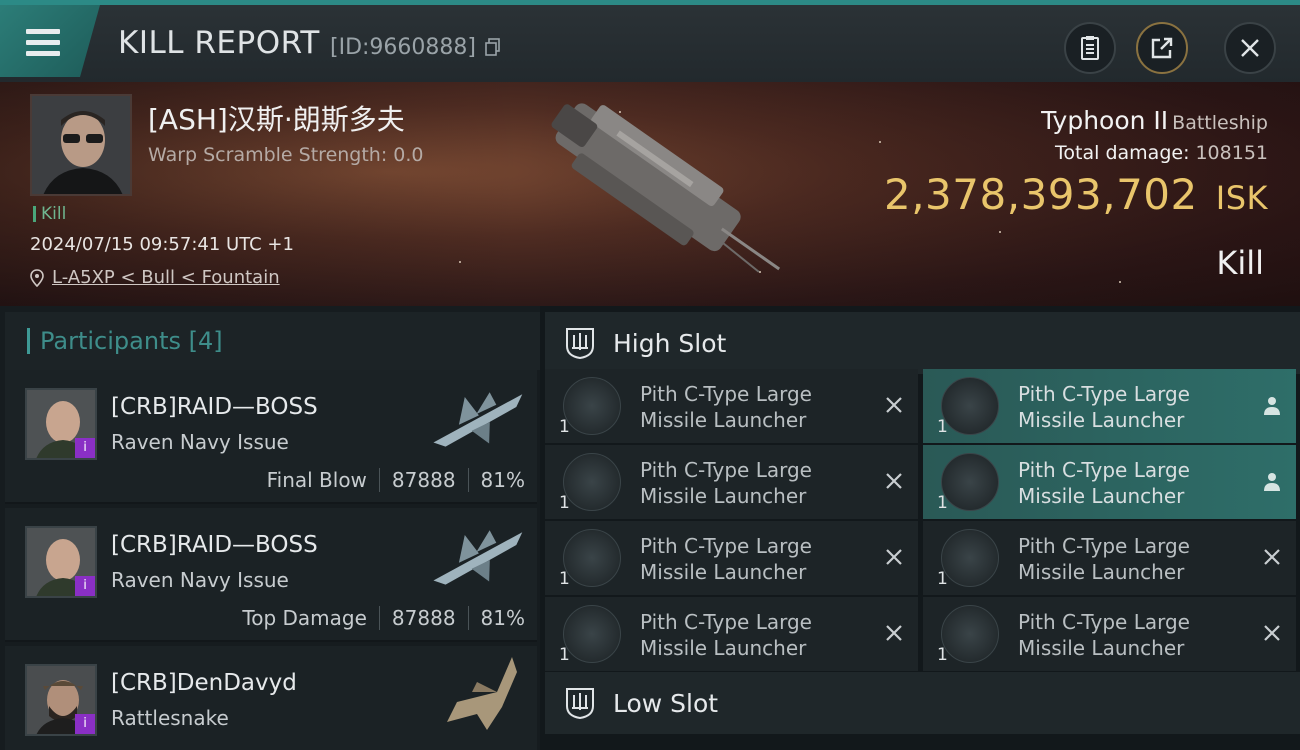 The image size is (1300, 750). I want to click on report-id: [ID:9660888], so click(415, 47).